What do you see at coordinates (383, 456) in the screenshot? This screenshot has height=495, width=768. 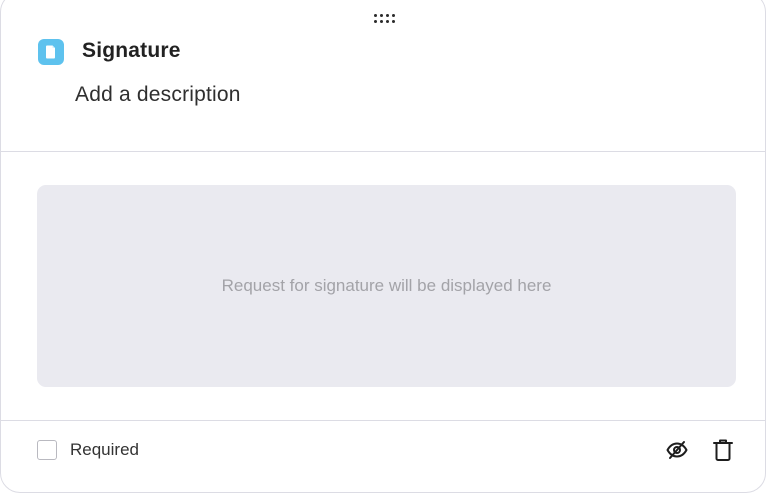 I see `field-footer: Required` at bounding box center [383, 456].